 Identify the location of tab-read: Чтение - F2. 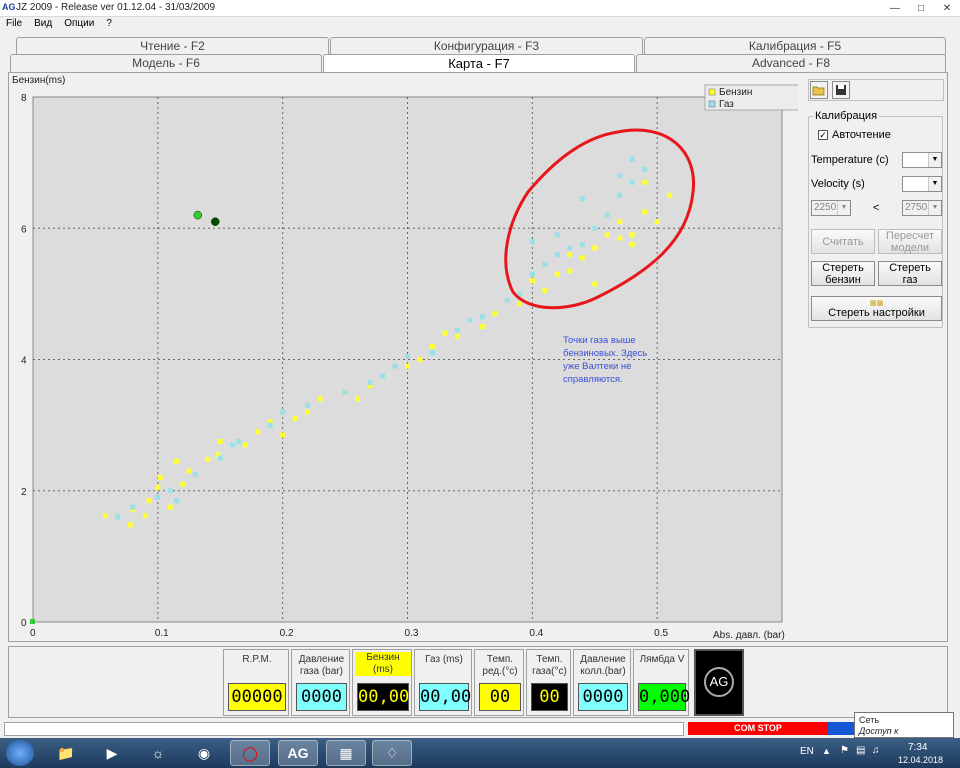
(172, 46).